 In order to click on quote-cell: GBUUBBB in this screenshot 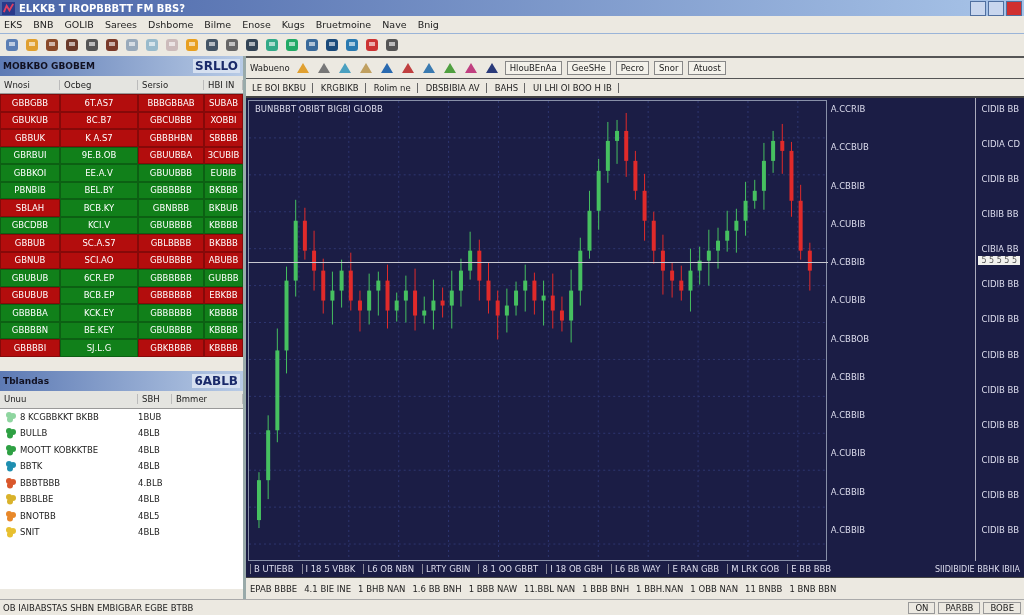, I will do `click(171, 173)`.